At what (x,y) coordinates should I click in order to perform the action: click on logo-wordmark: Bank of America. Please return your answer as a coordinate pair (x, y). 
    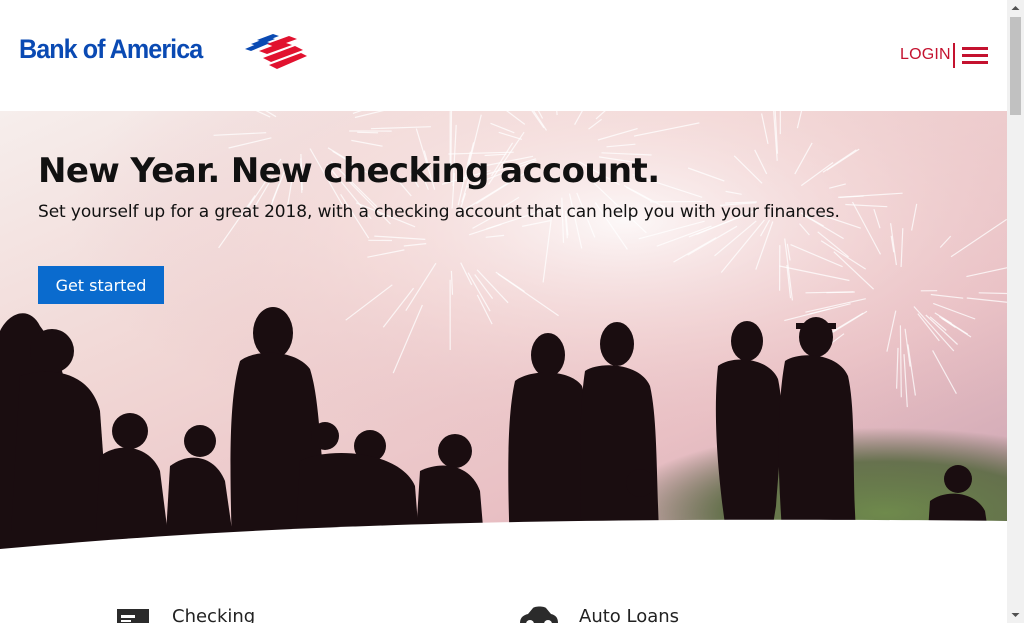
    Looking at the image, I should click on (111, 49).